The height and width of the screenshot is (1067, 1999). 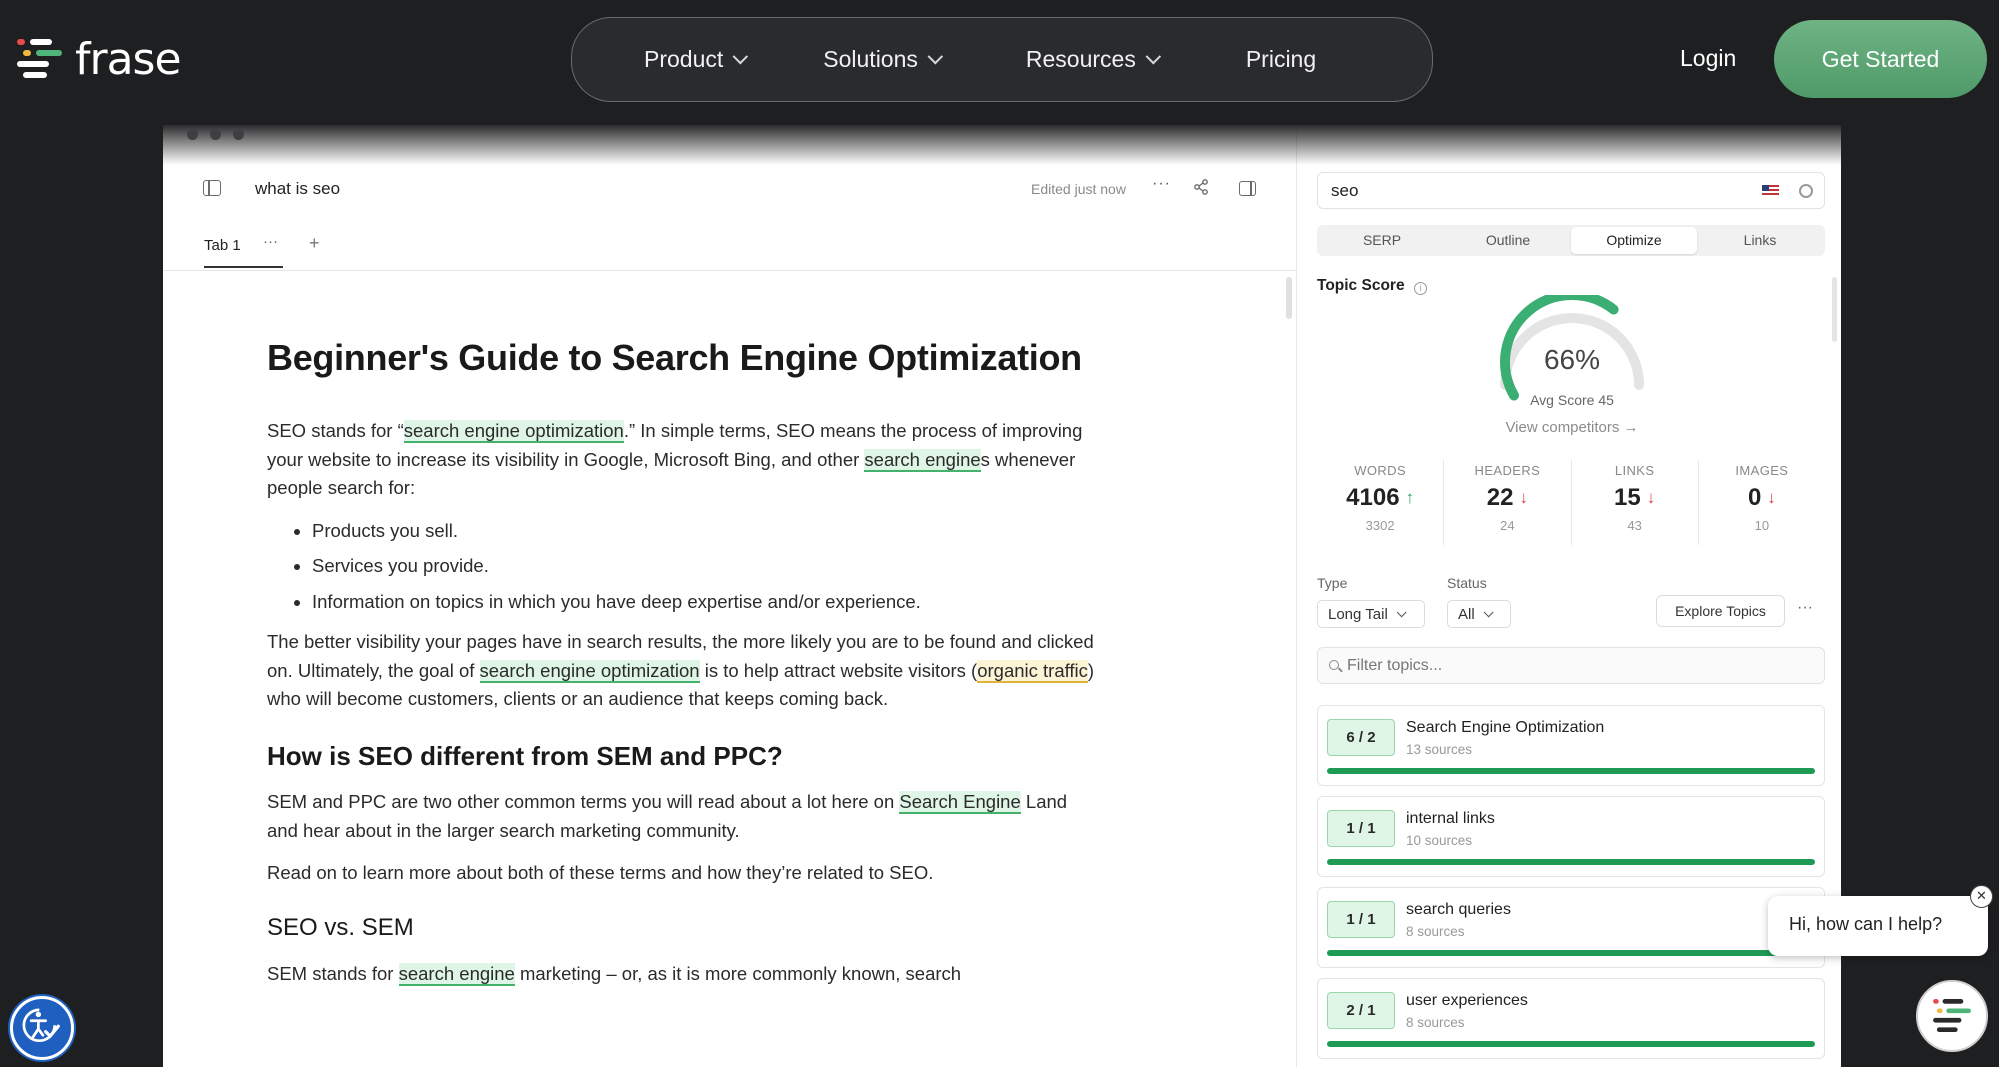 I want to click on panel-tabs: SERP Outline Optimize Links, so click(x=1571, y=240).